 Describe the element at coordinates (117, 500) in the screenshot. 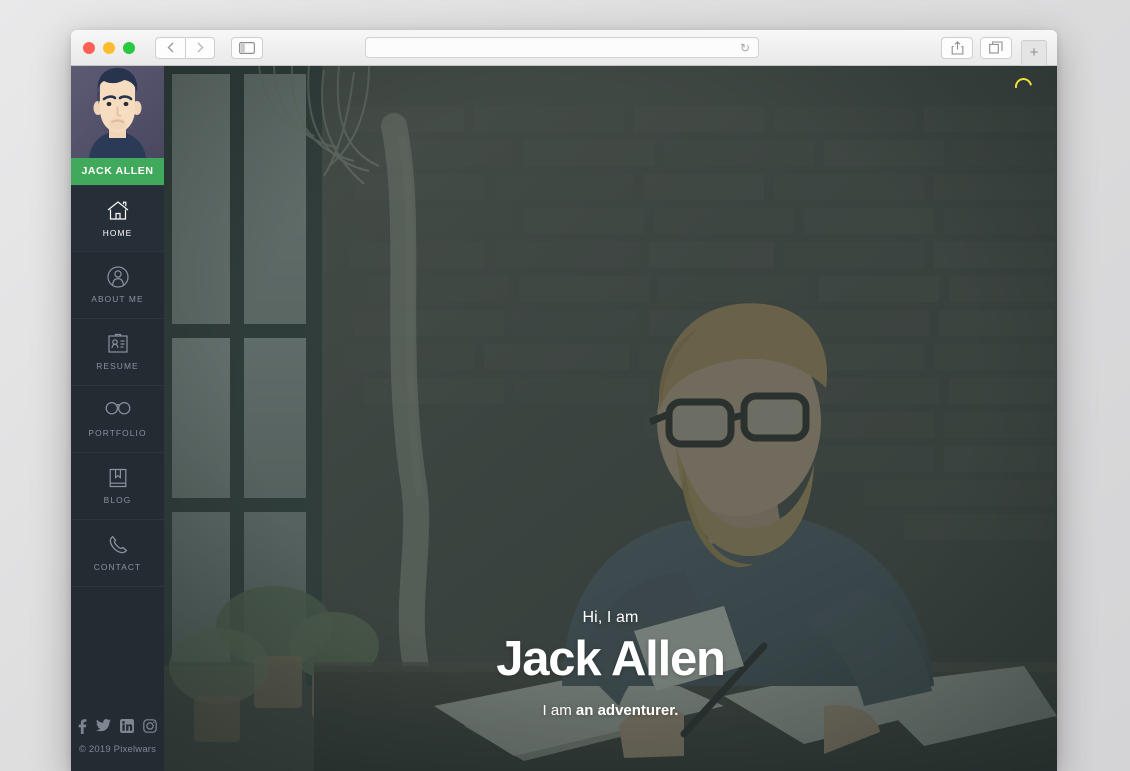

I see `sidebar-item-label: BLOG` at that location.